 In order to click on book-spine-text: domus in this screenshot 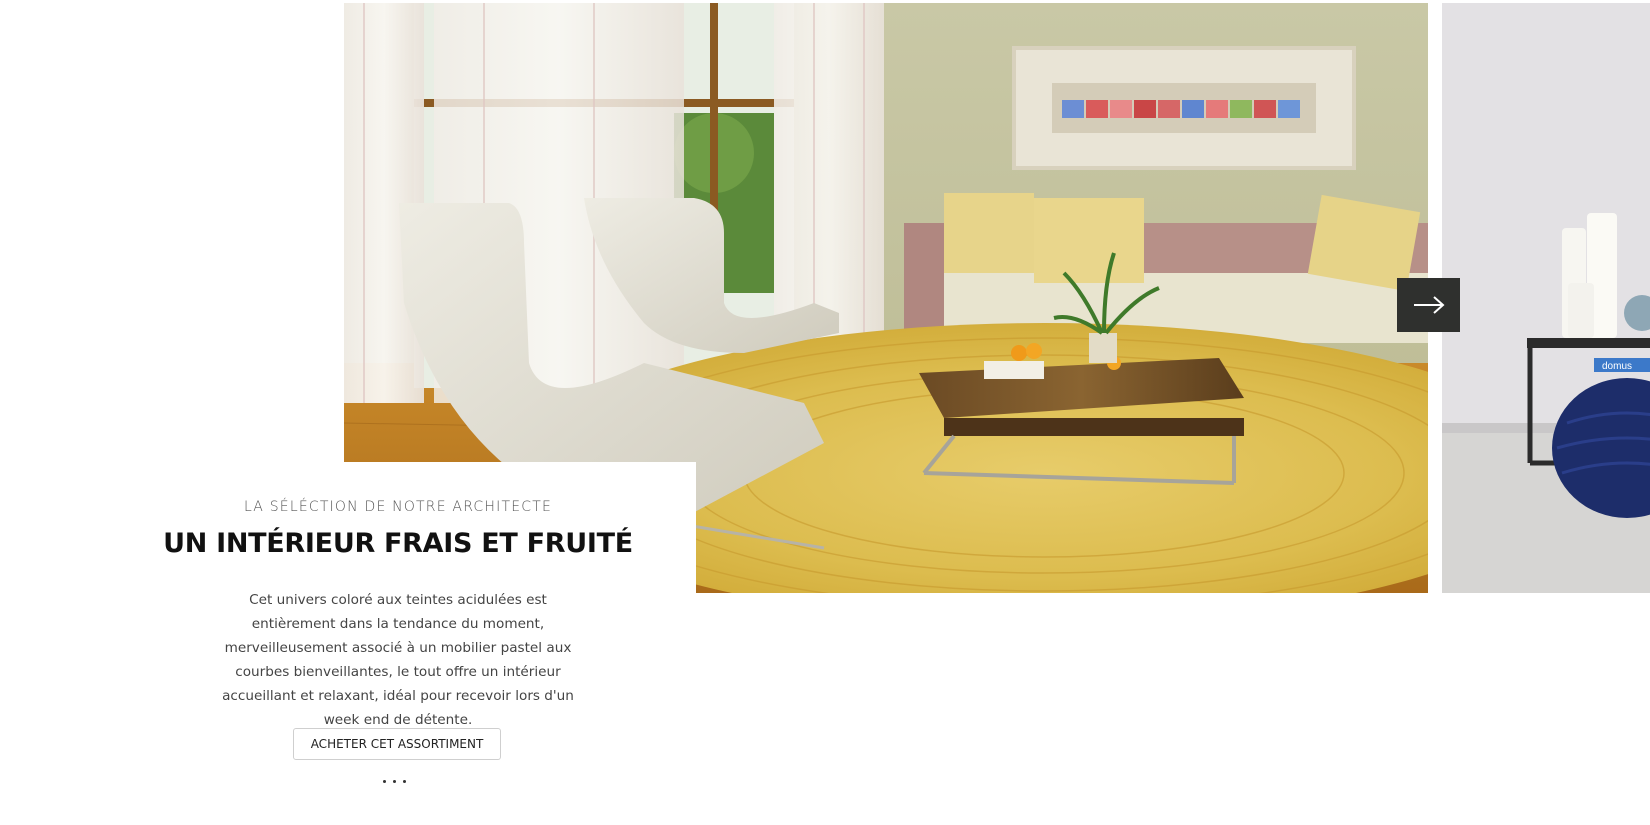, I will do `click(1617, 366)`.